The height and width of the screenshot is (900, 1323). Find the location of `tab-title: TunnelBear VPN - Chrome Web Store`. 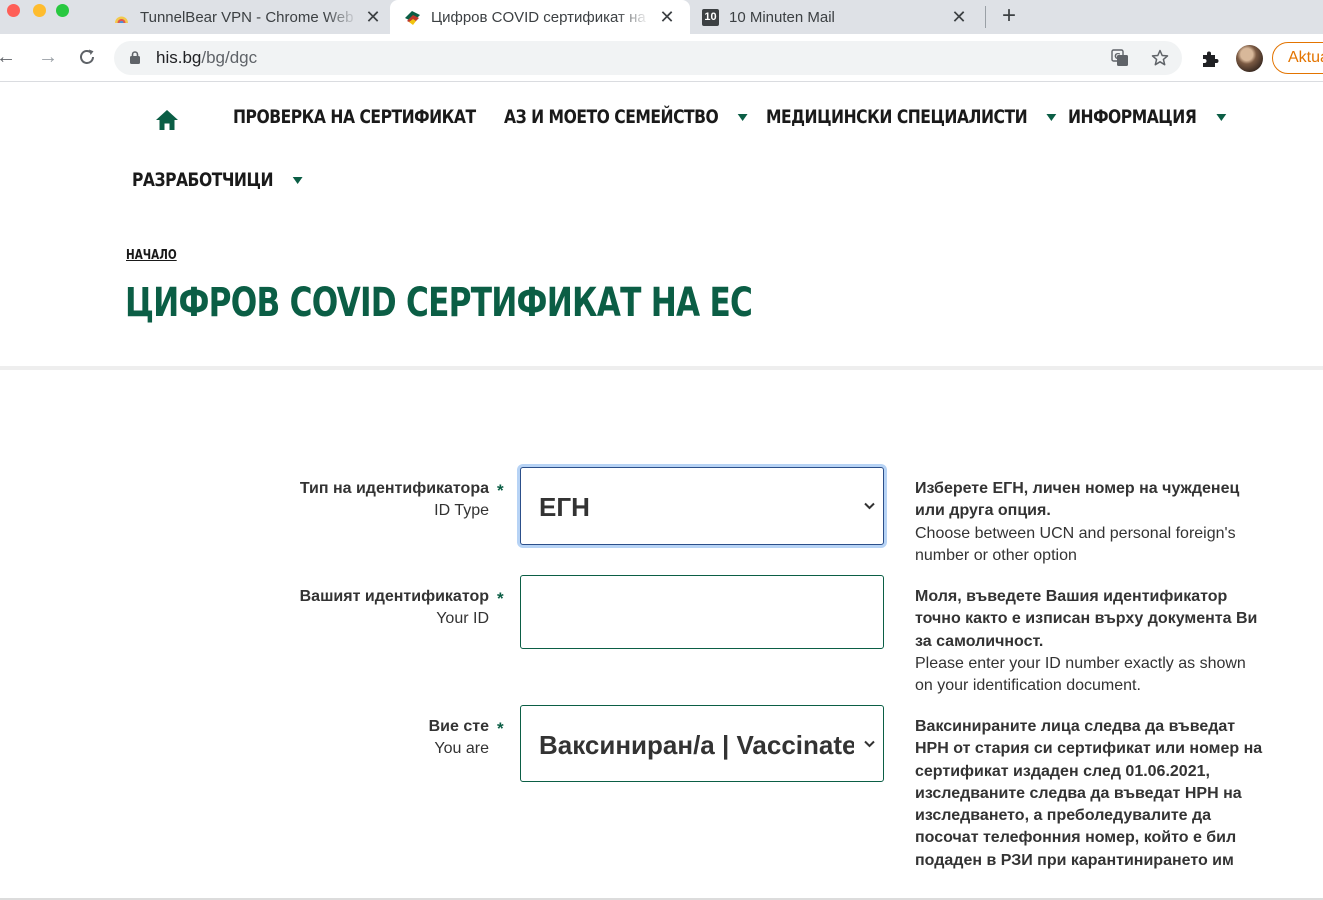

tab-title: TunnelBear VPN - Chrome Web Store is located at coordinates (249, 17).